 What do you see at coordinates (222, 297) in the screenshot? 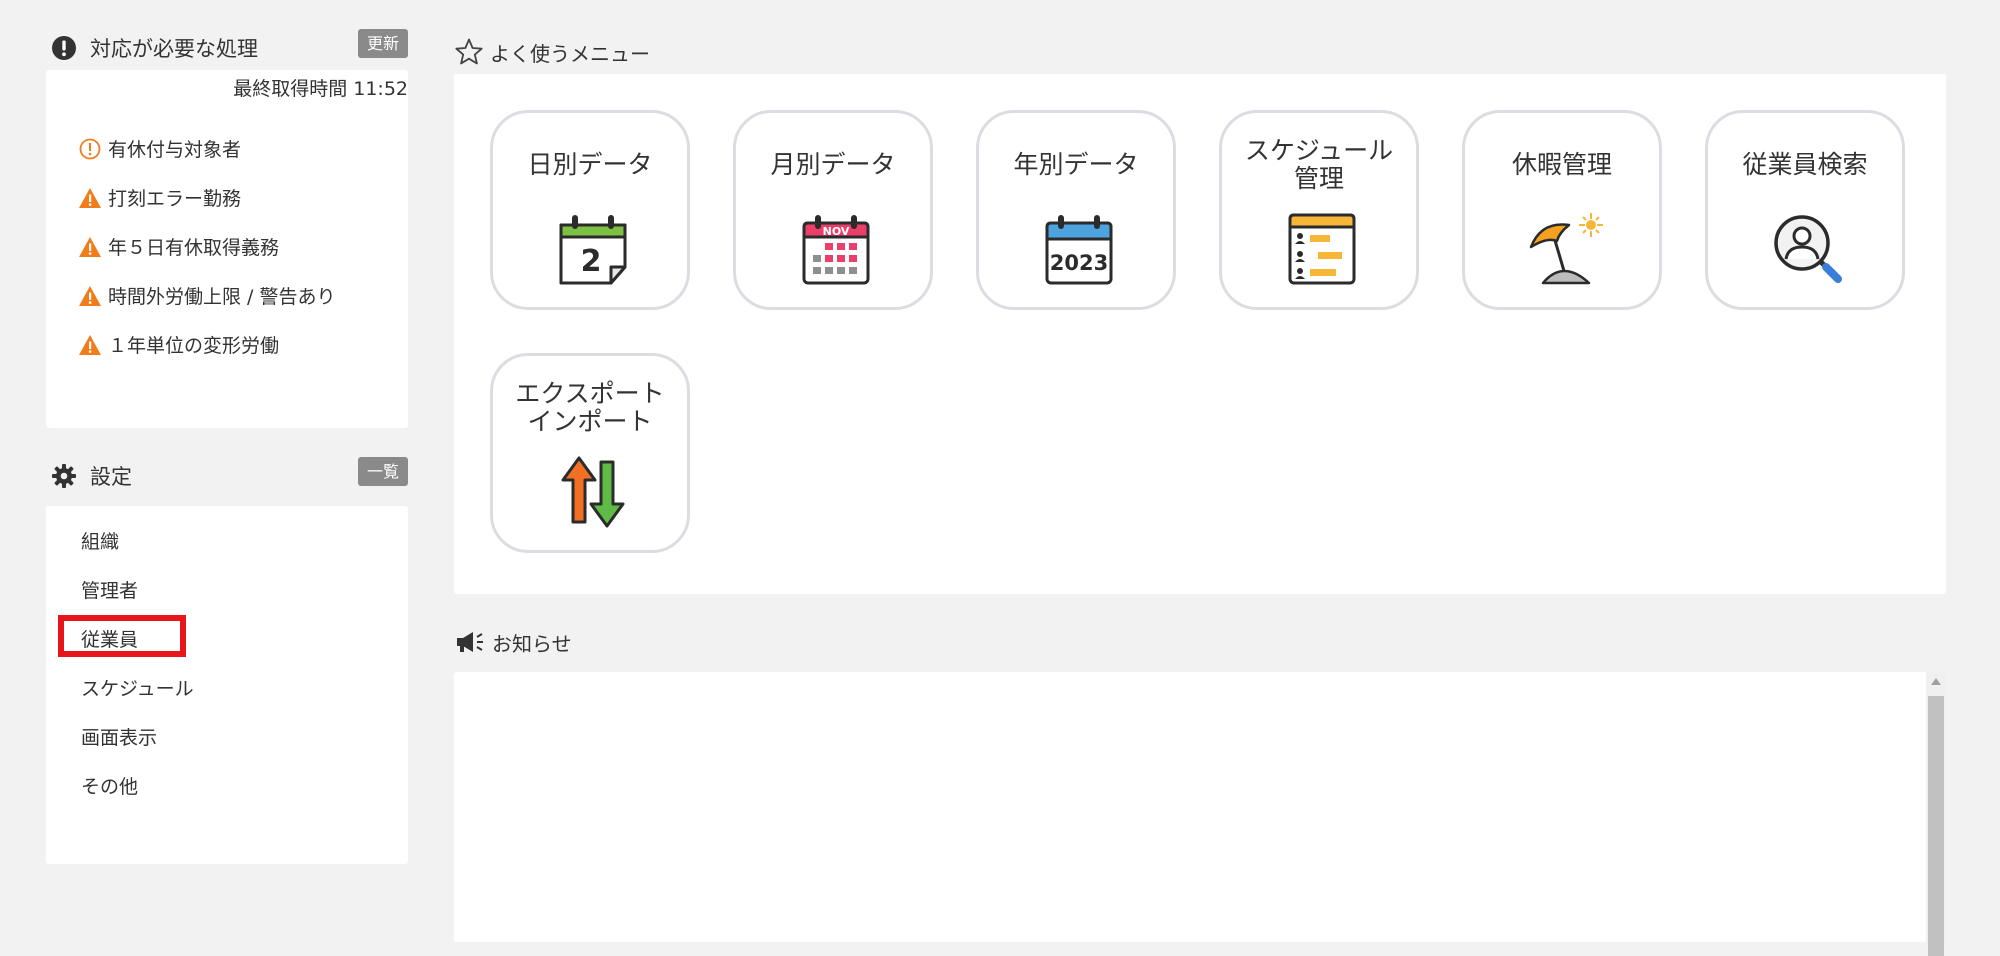
I see `pending-item-label: 時間外労働上限 / 警告あり` at bounding box center [222, 297].